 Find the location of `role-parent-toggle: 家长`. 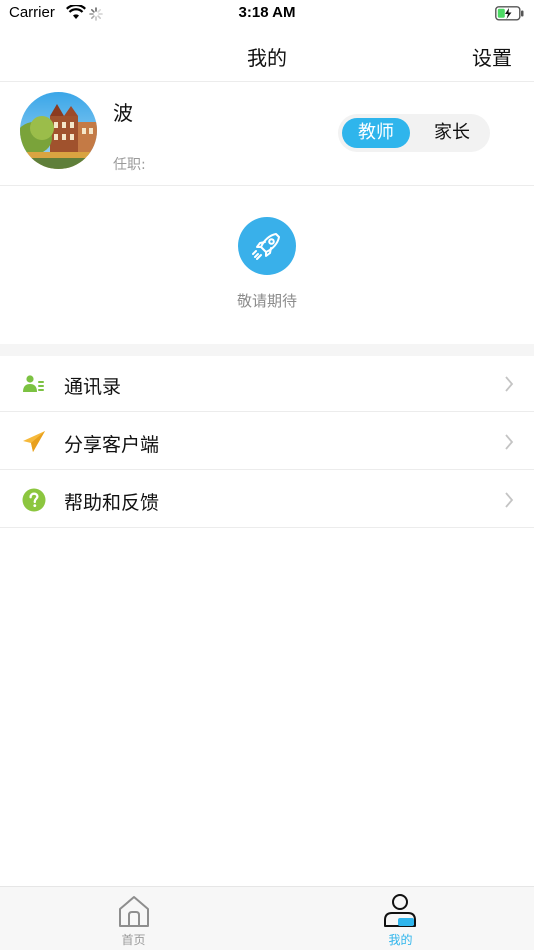

role-parent-toggle: 家长 is located at coordinates (452, 133).